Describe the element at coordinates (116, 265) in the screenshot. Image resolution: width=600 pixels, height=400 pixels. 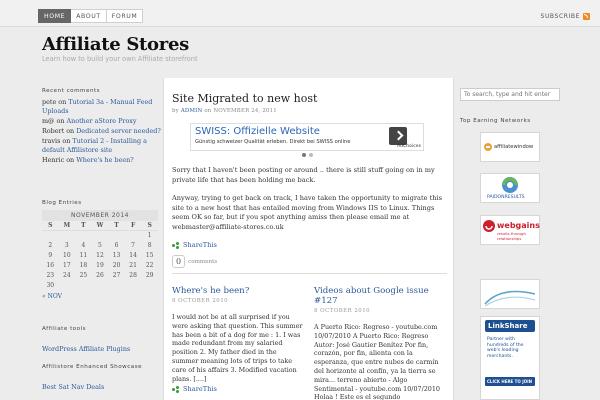
I see `calendar-day: 20` at that location.